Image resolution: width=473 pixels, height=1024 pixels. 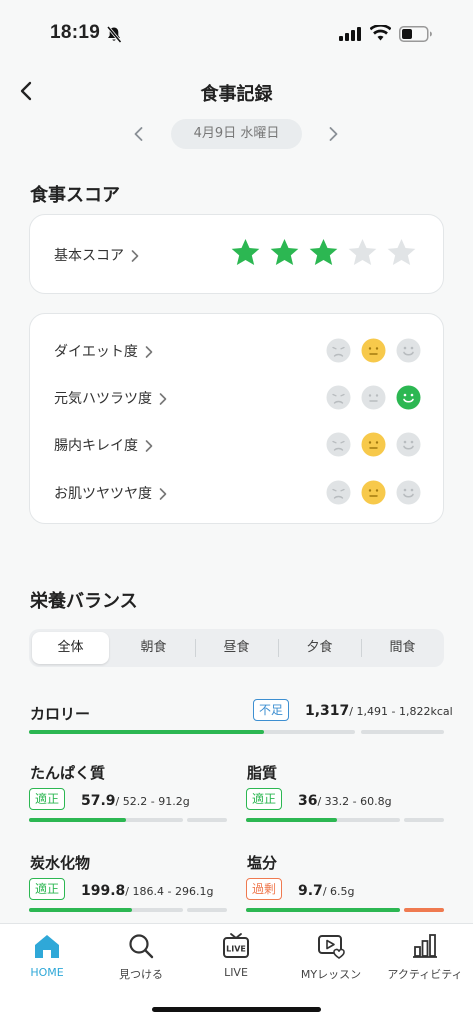 What do you see at coordinates (152, 801) in the screenshot?
I see `nutrient-range: / 52.2 - 91.2g` at bounding box center [152, 801].